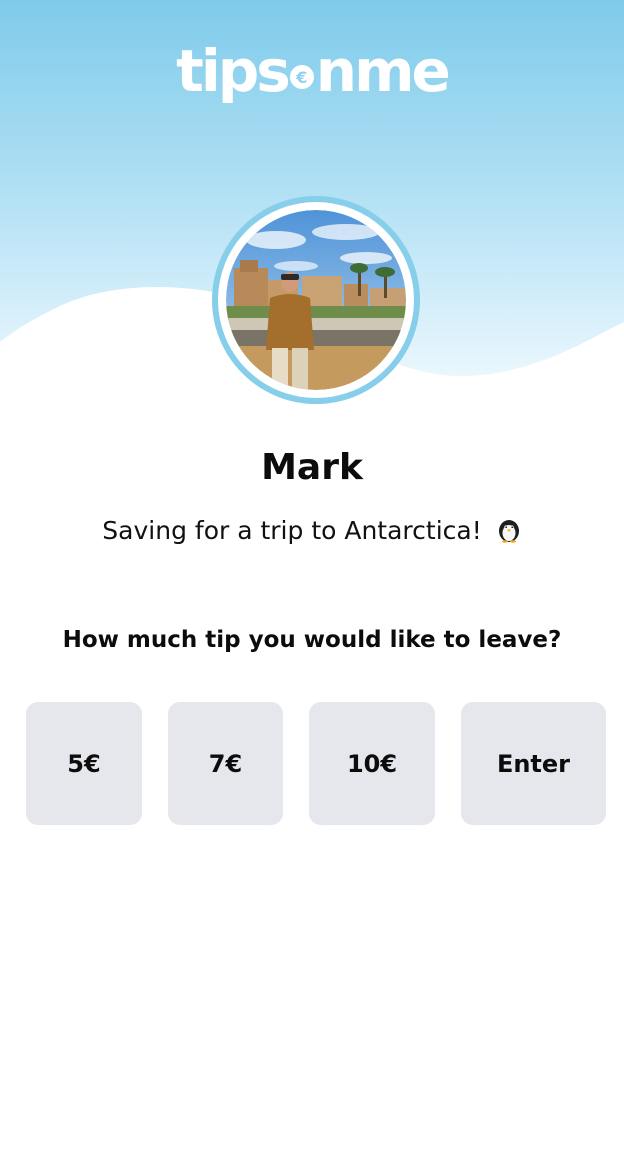  I want to click on profile-message: Saving for a trip to Antarctica!, so click(312, 531).